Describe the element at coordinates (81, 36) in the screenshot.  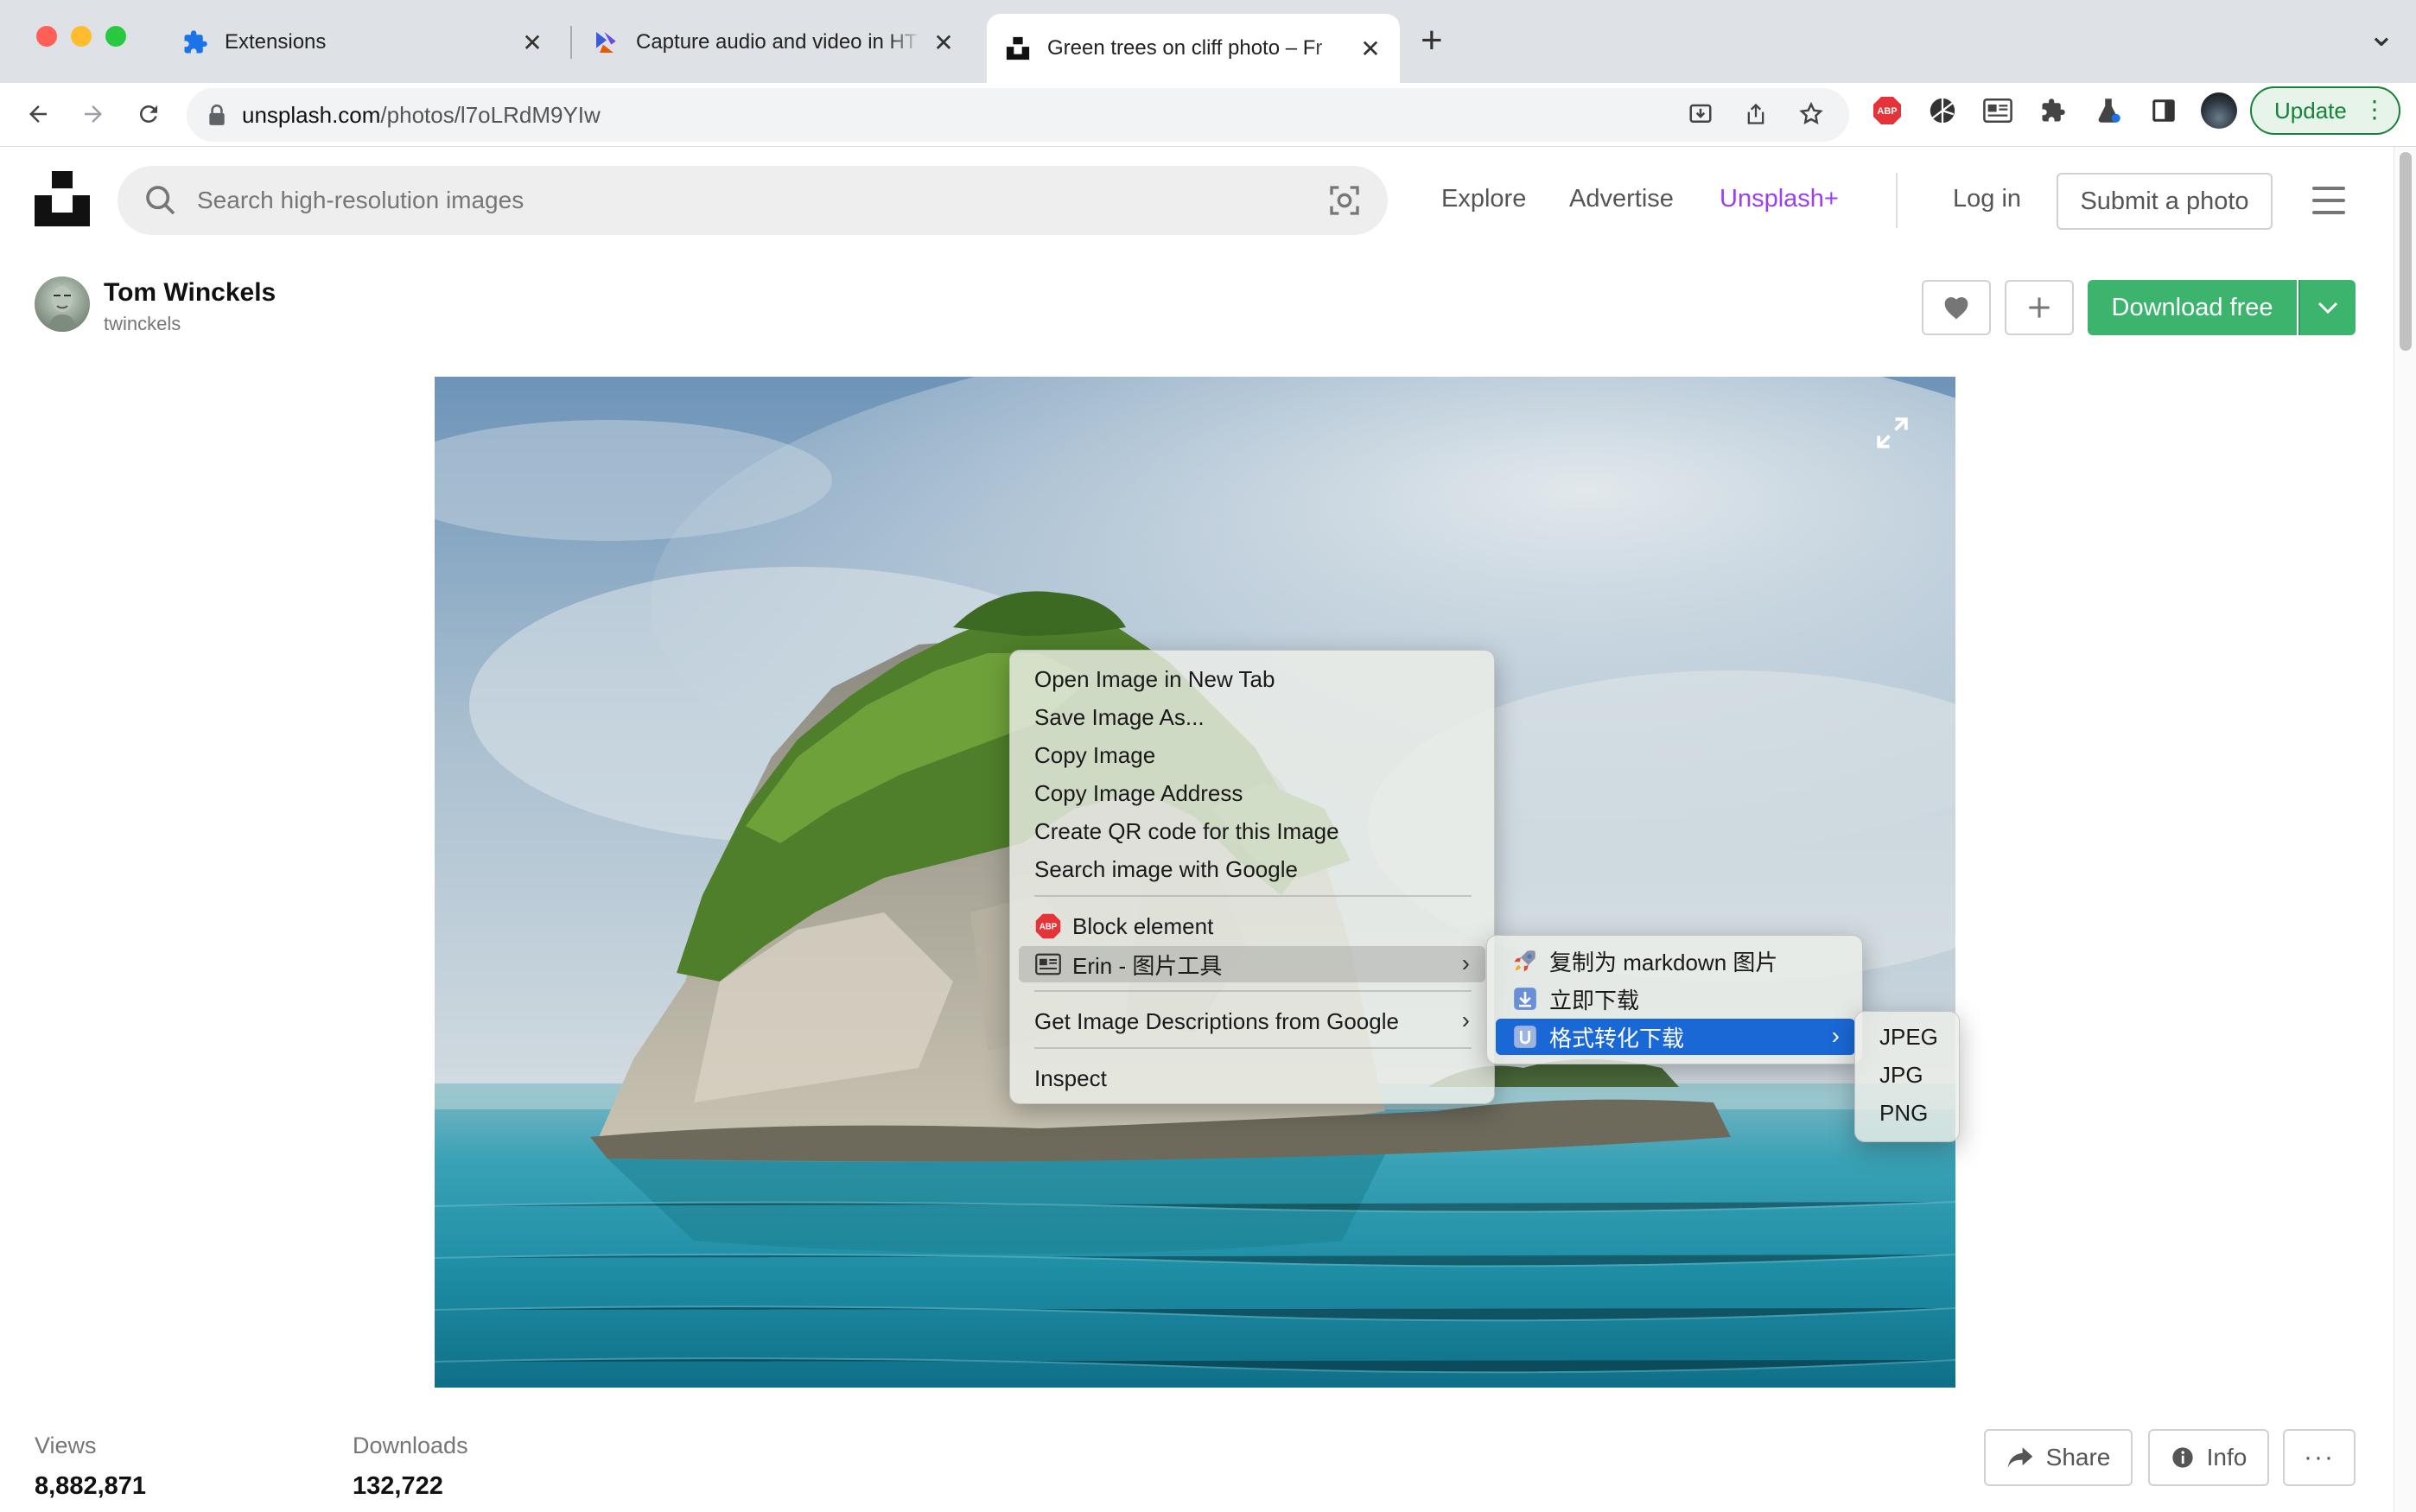
I see `minimize-window-button` at that location.